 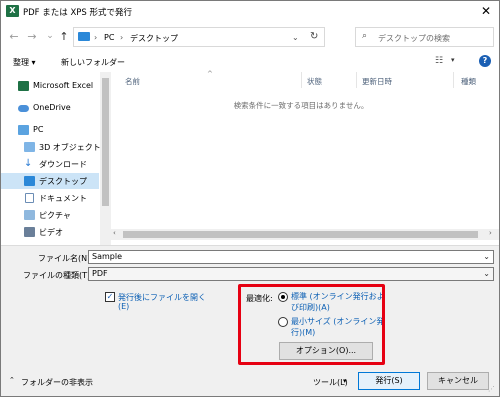 I want to click on column-header-name: 名前, so click(x=132, y=81).